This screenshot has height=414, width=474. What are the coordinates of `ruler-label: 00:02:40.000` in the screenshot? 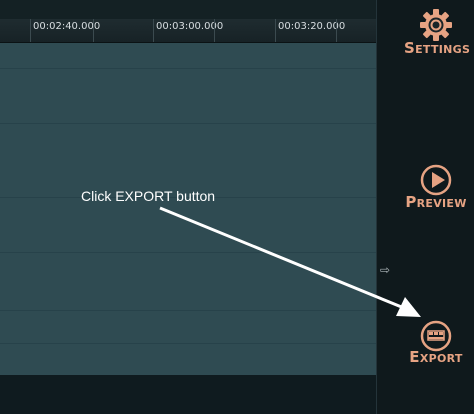 It's located at (67, 26).